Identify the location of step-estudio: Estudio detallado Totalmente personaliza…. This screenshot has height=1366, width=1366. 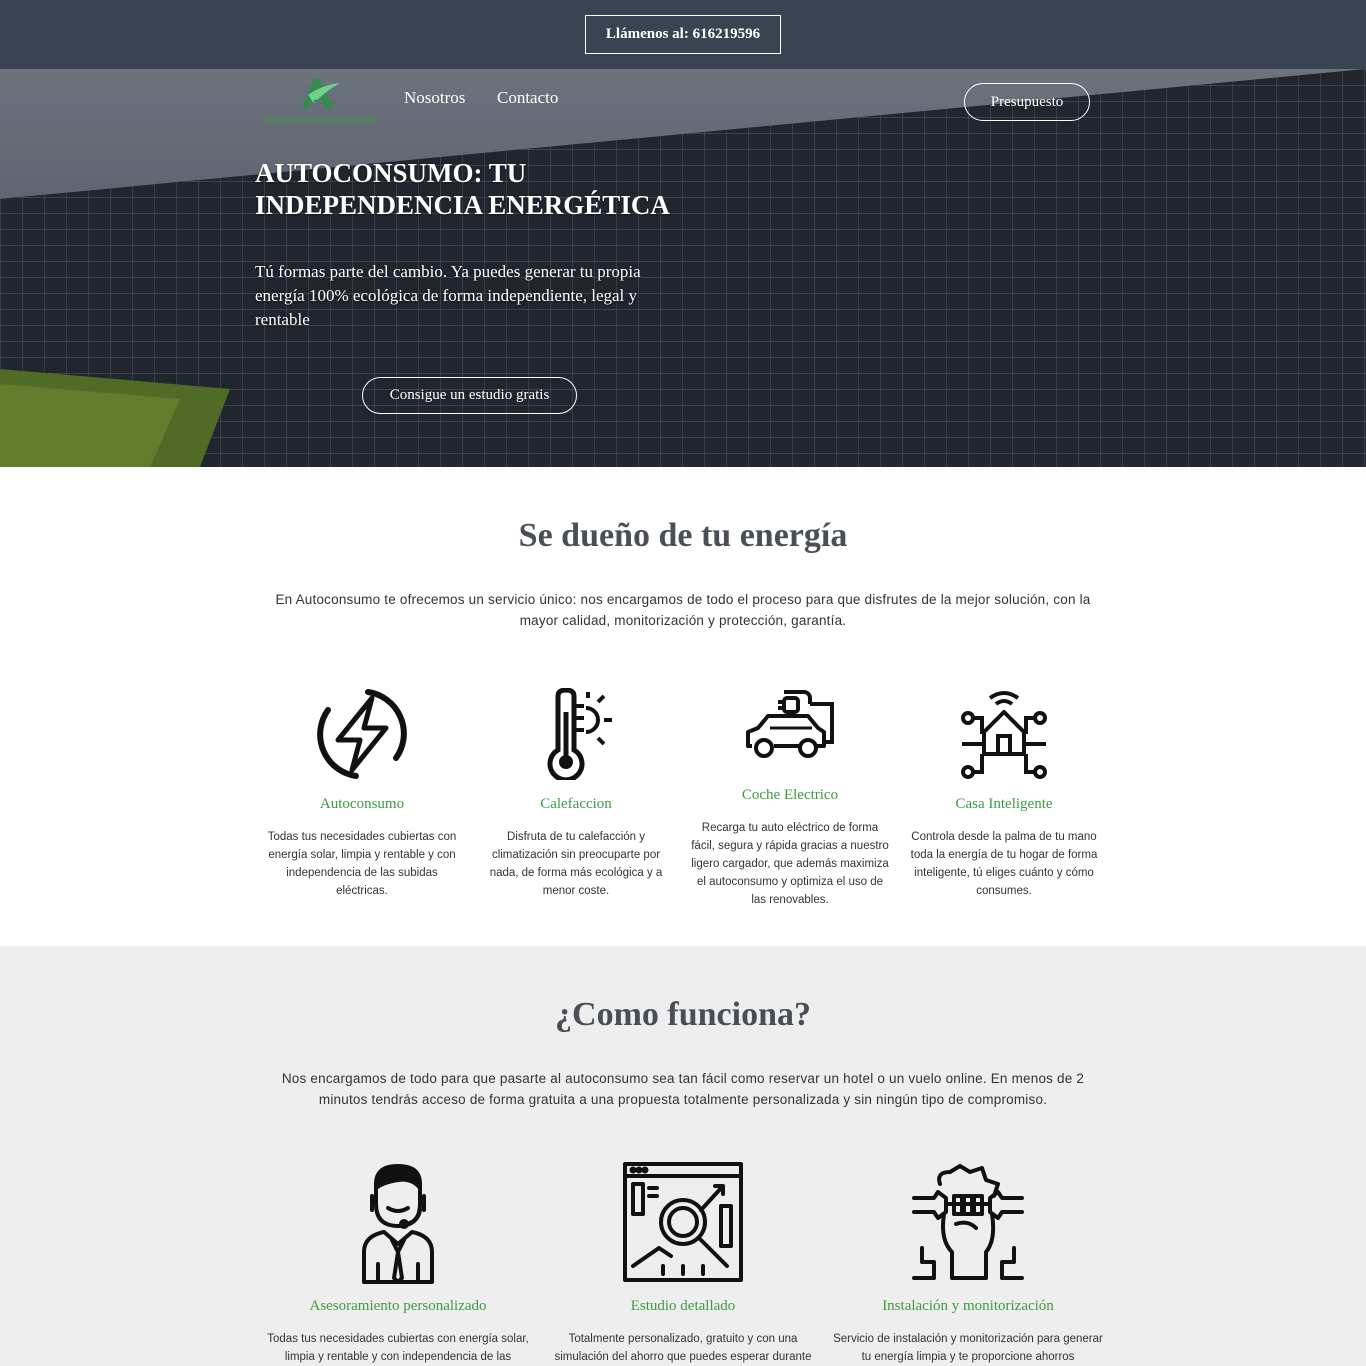
(683, 1261).